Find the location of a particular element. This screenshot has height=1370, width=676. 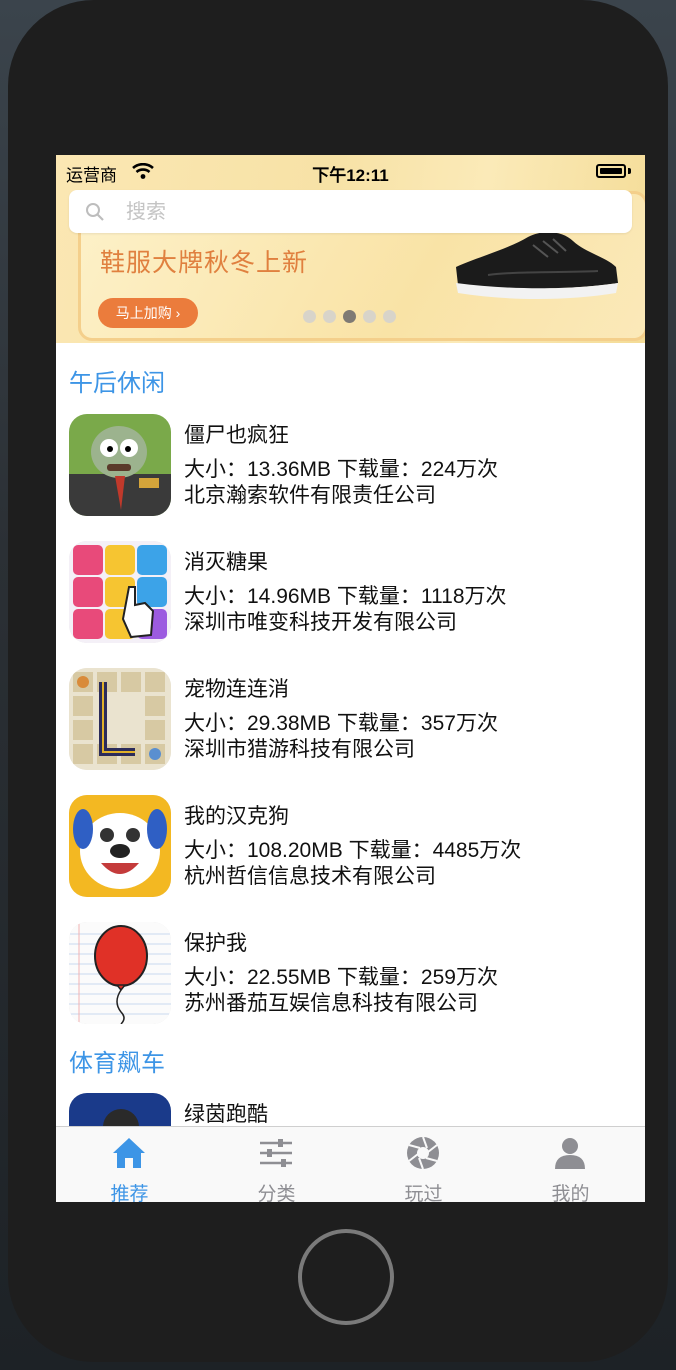

carousel-indicators is located at coordinates (349, 316).